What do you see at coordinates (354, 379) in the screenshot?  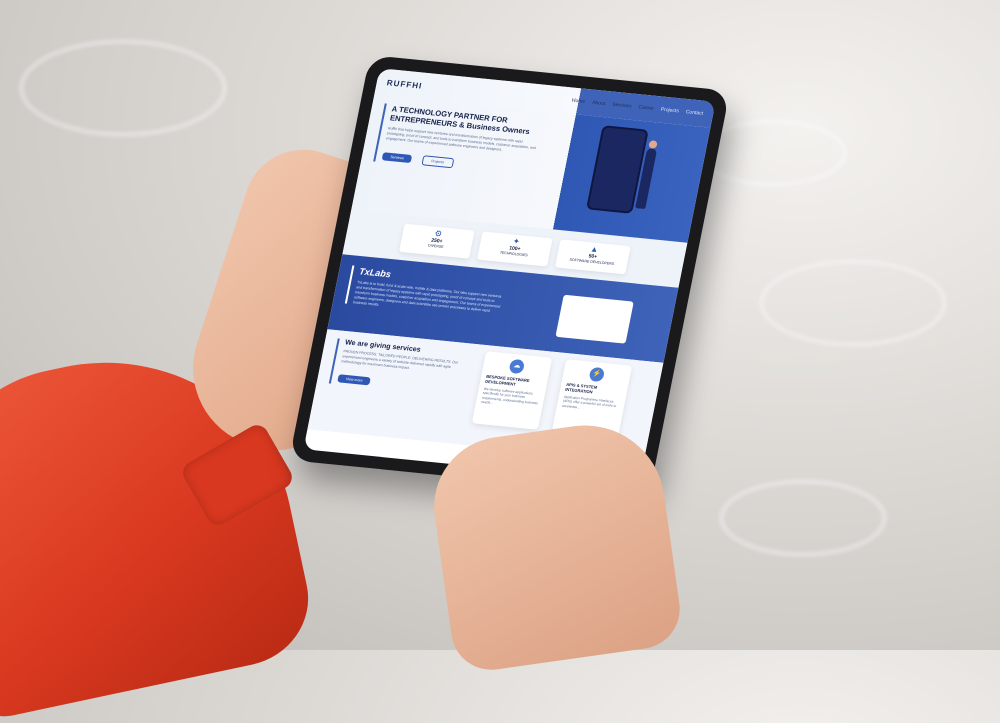 I see `view-more-button: View more` at bounding box center [354, 379].